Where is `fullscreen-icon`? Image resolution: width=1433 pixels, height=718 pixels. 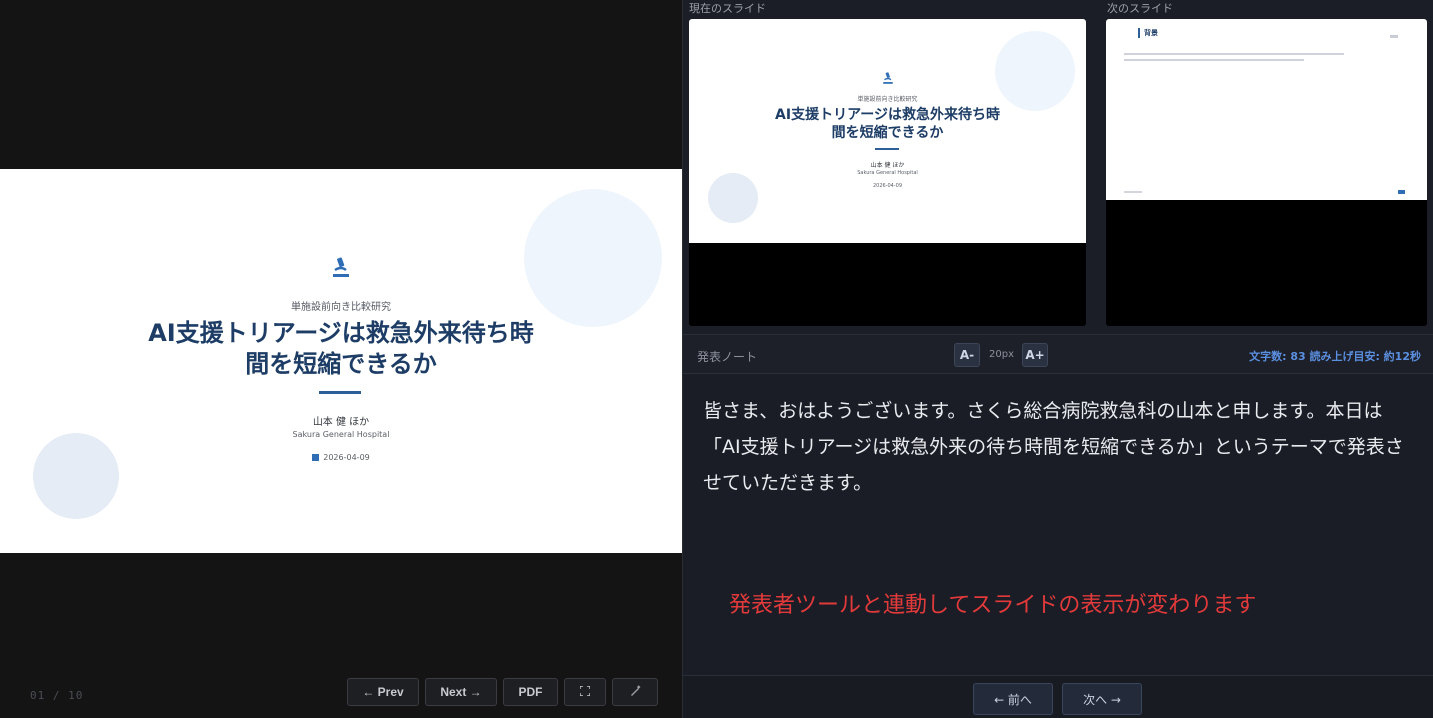
fullscreen-icon is located at coordinates (585, 692).